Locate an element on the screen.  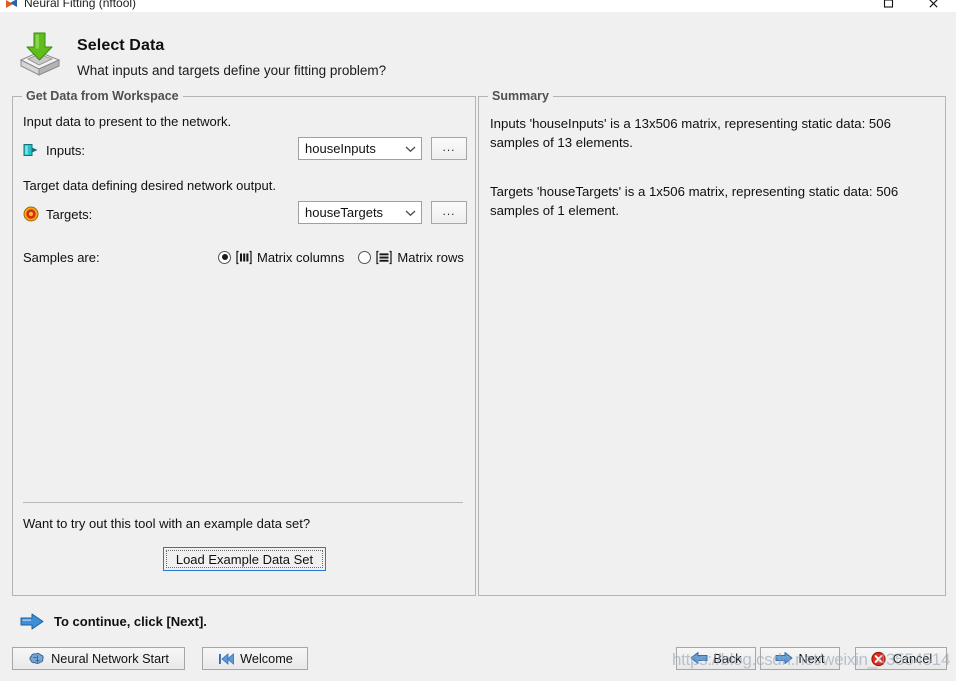
radio-dot-unselected is located at coordinates (365, 257).